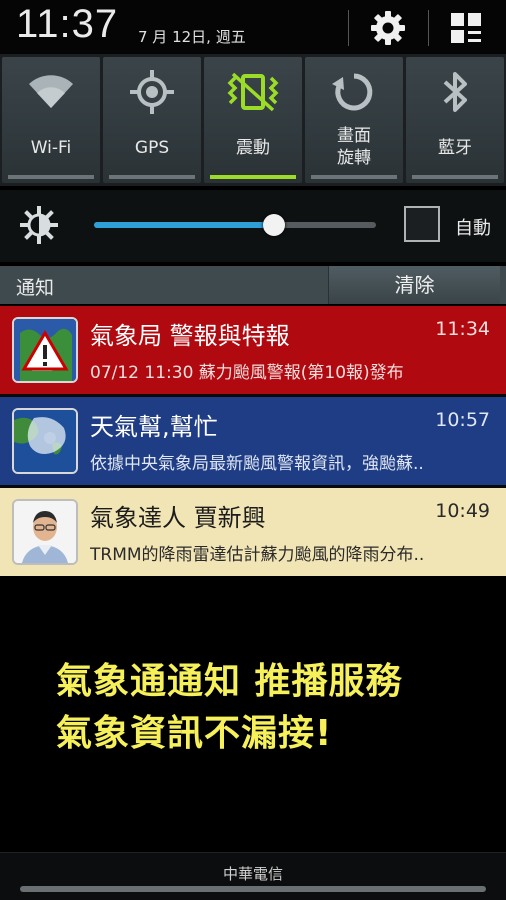  What do you see at coordinates (462, 329) in the screenshot?
I see `notification-time: 11:34` at bounding box center [462, 329].